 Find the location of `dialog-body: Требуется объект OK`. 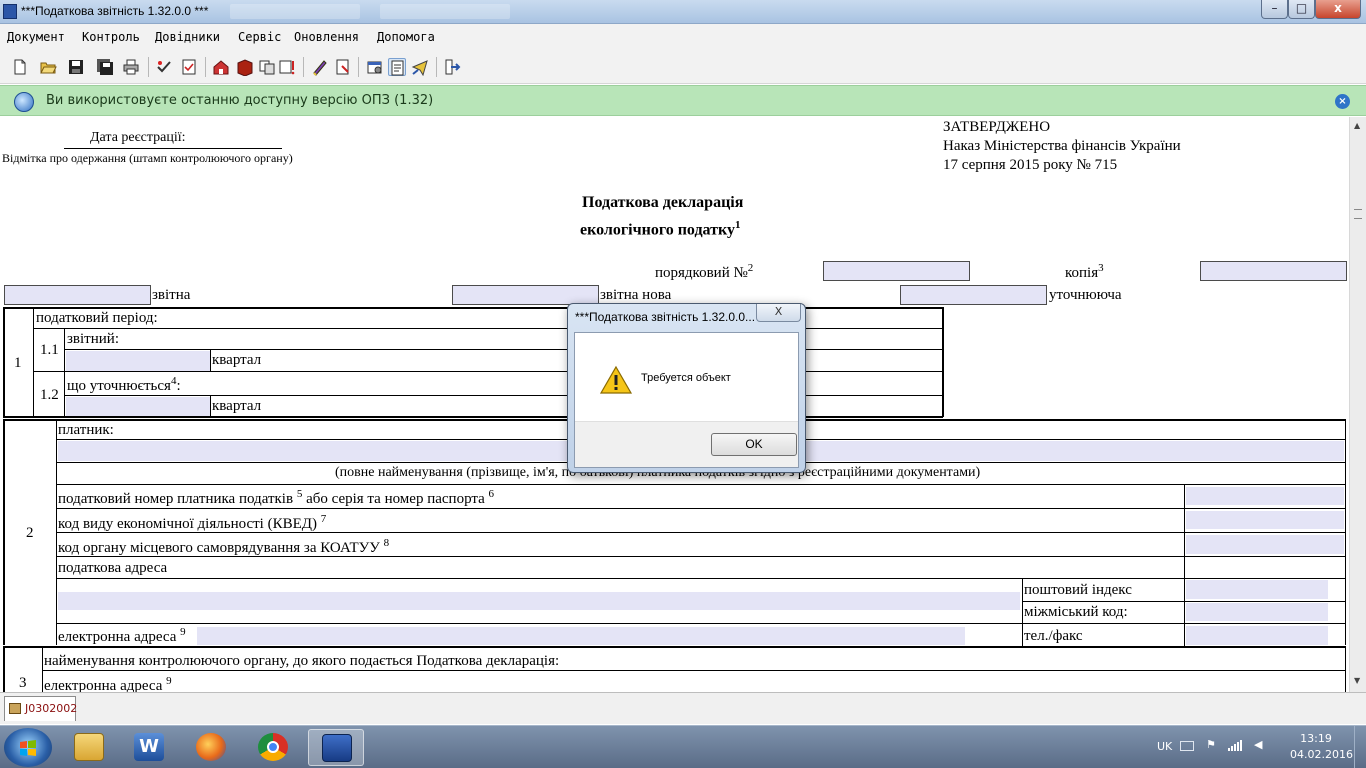

dialog-body: Требуется объект OK is located at coordinates (686, 400).